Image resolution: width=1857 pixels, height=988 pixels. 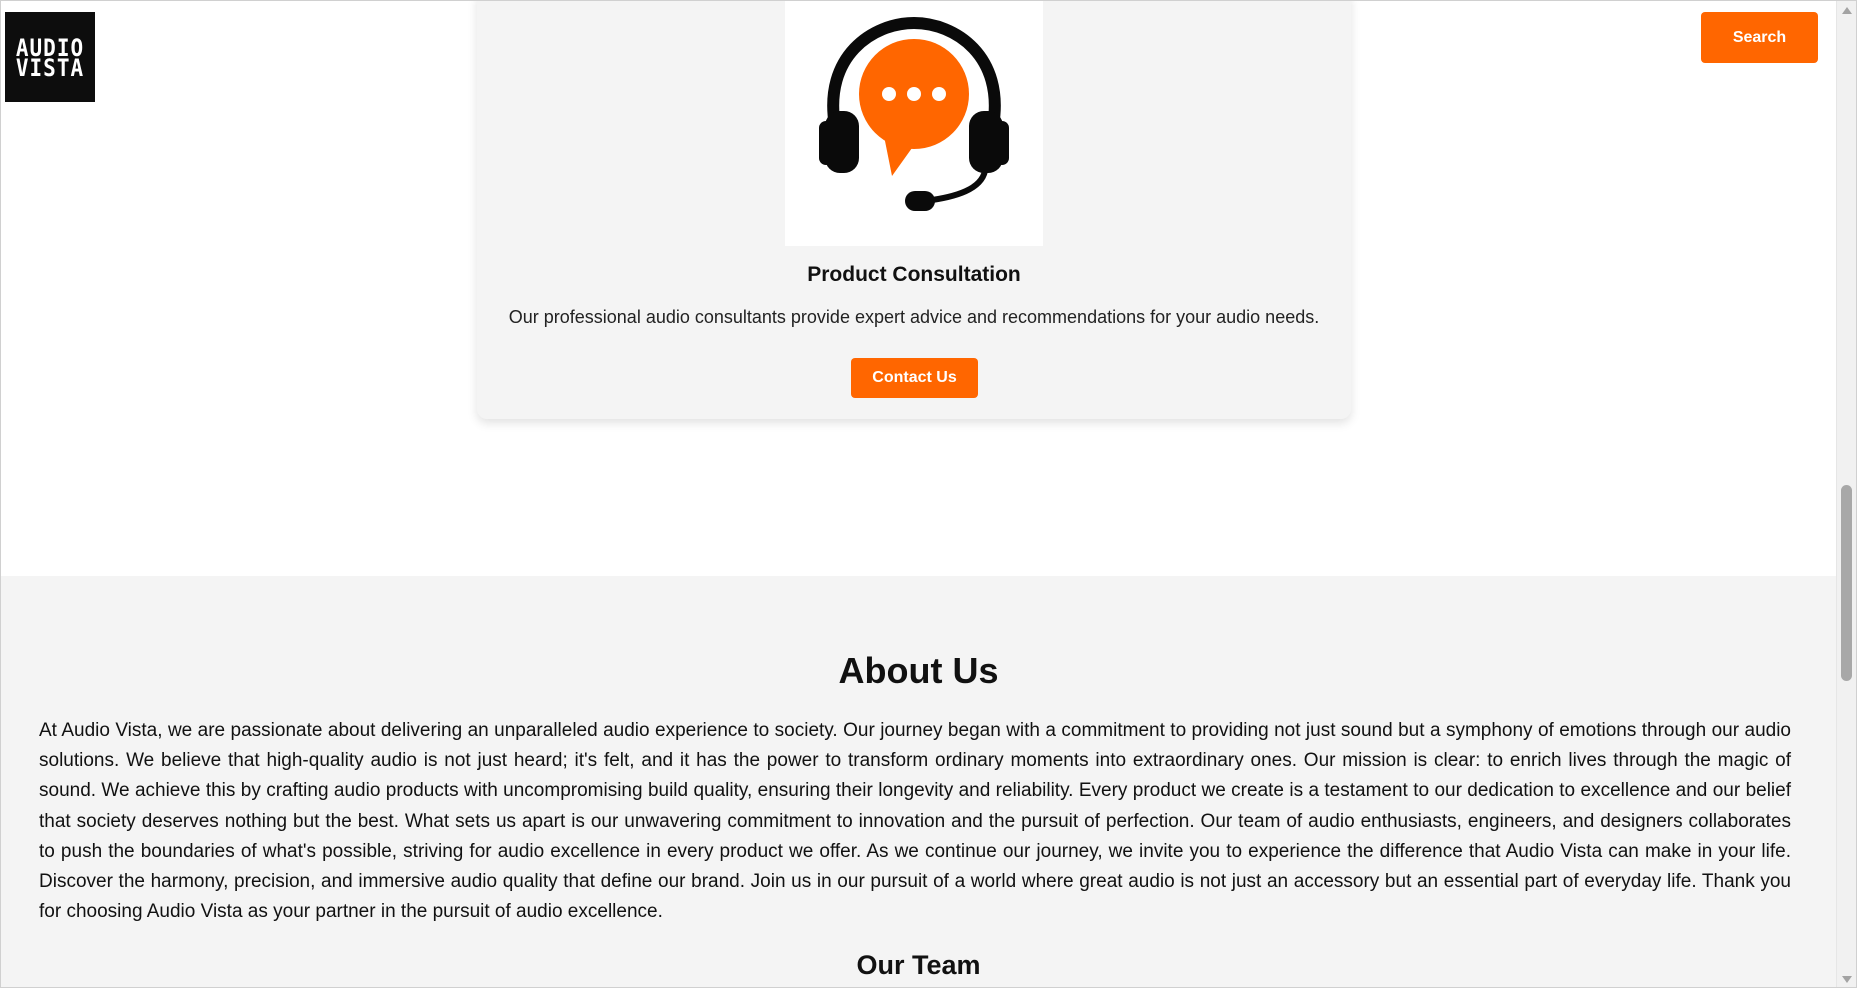 I want to click on scroll-up-arrow-icon, so click(x=1847, y=10).